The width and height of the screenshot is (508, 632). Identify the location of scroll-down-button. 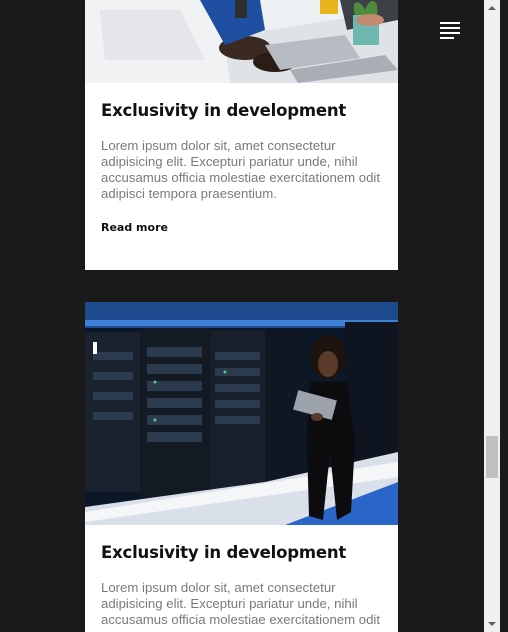
(492, 624).